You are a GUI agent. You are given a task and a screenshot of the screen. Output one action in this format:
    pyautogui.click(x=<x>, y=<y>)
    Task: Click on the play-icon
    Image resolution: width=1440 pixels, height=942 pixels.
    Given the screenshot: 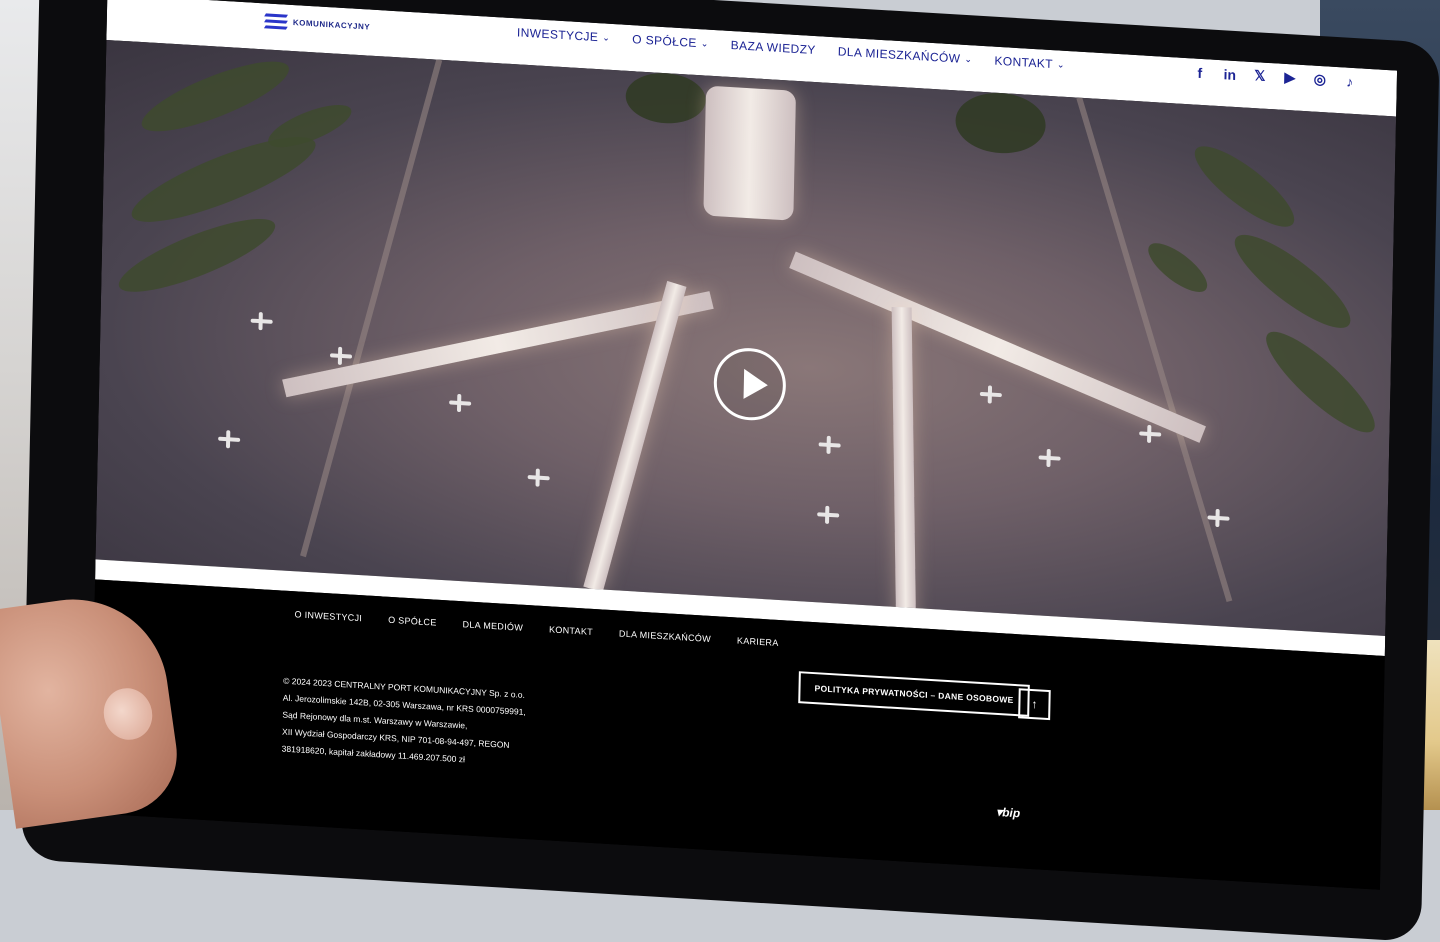 What is the action you would take?
    pyautogui.click(x=756, y=384)
    